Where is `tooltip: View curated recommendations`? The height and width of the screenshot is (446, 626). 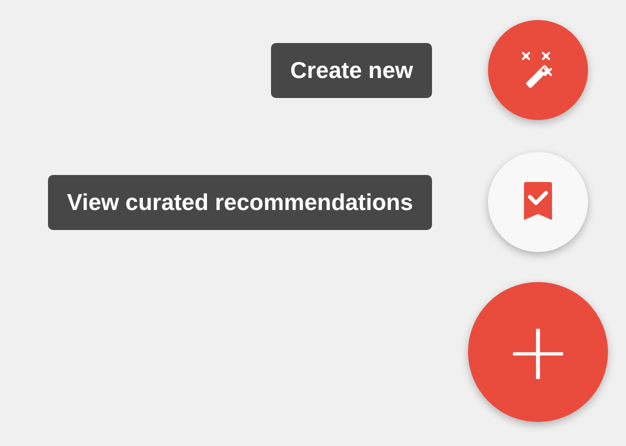 tooltip: View curated recommendations is located at coordinates (240, 202).